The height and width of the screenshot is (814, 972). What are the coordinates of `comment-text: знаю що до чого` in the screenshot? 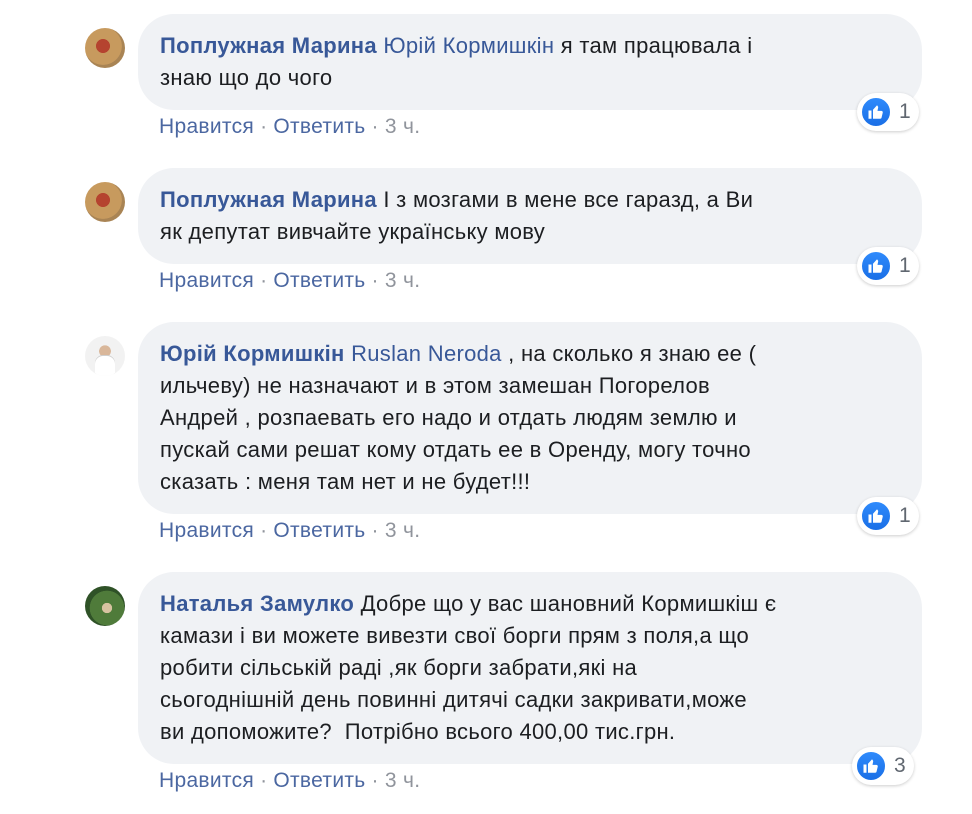 It's located at (246, 77).